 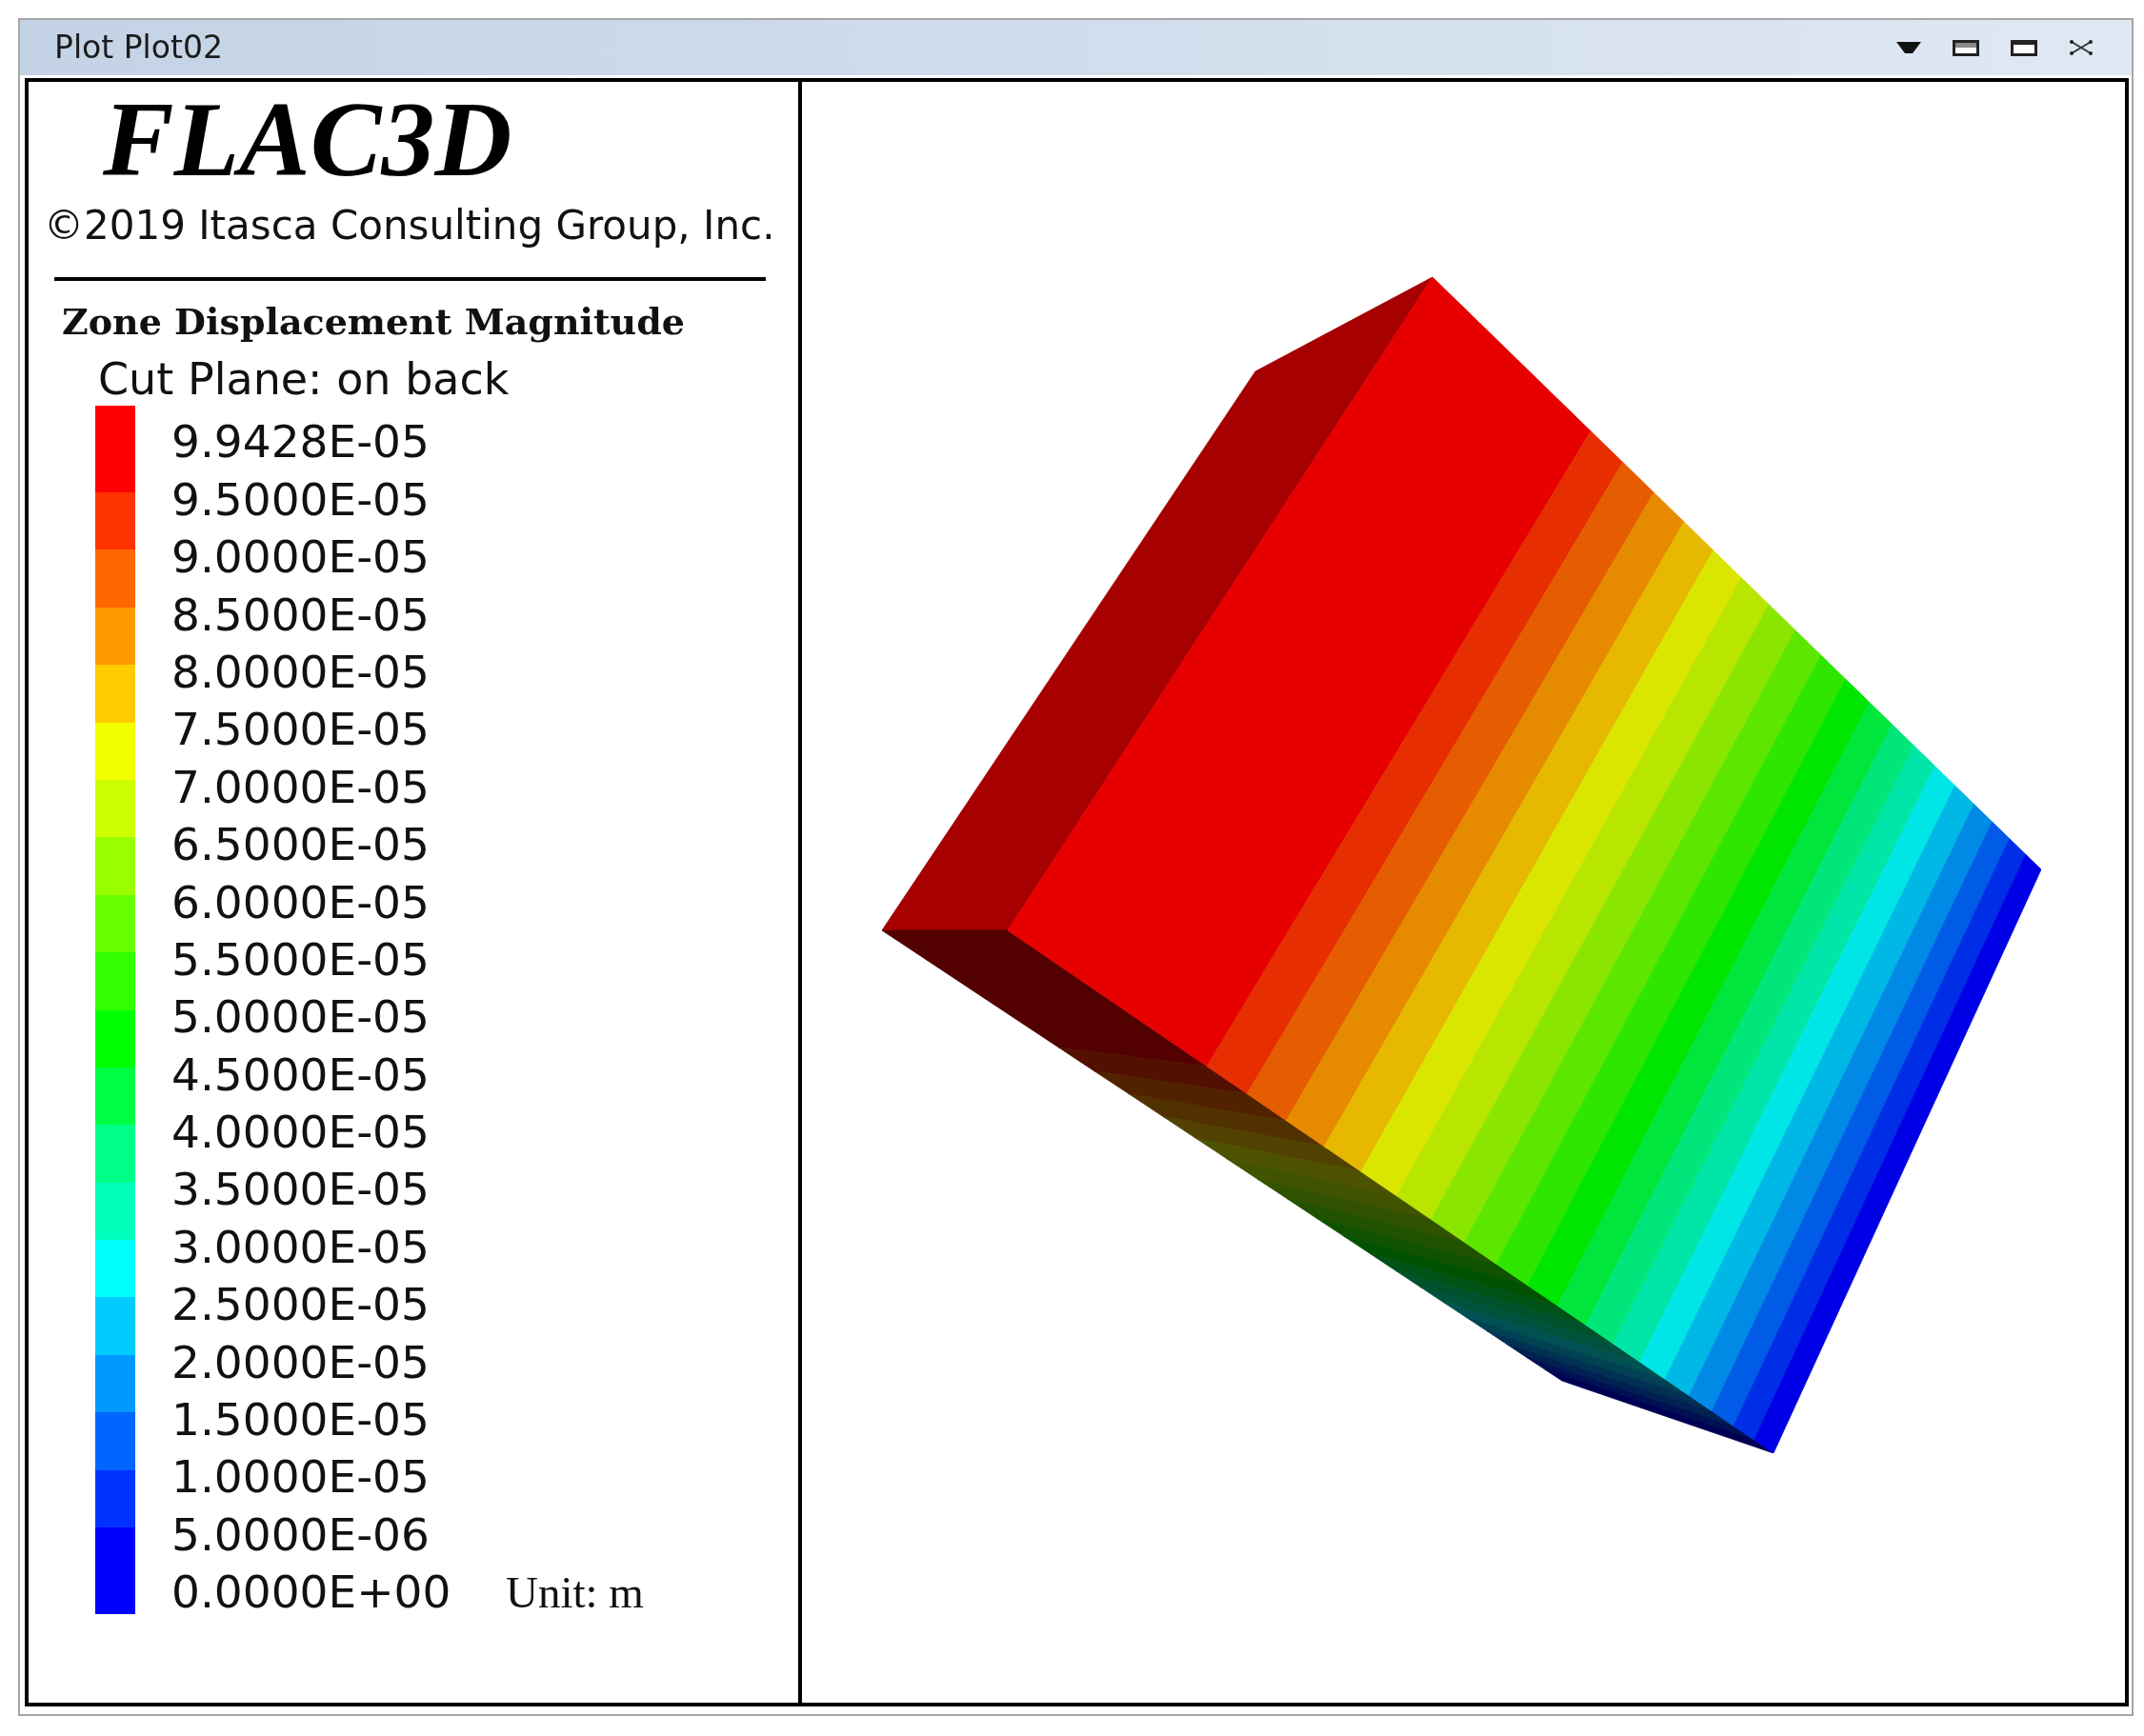 I want to click on product-logo: FLAC3D, so click(x=307, y=139).